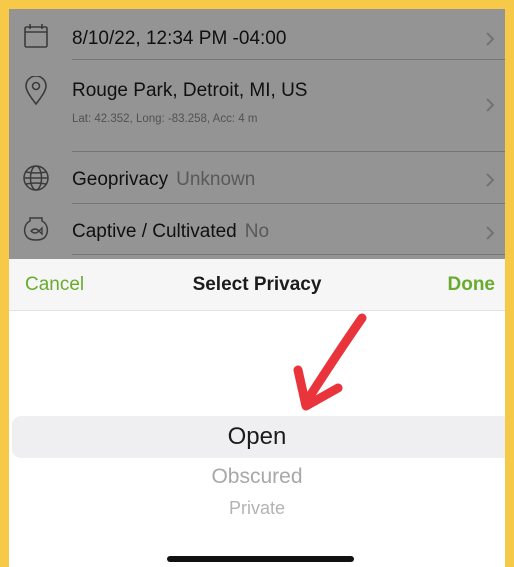  Describe the element at coordinates (260, 559) in the screenshot. I see `home-indicator` at that location.